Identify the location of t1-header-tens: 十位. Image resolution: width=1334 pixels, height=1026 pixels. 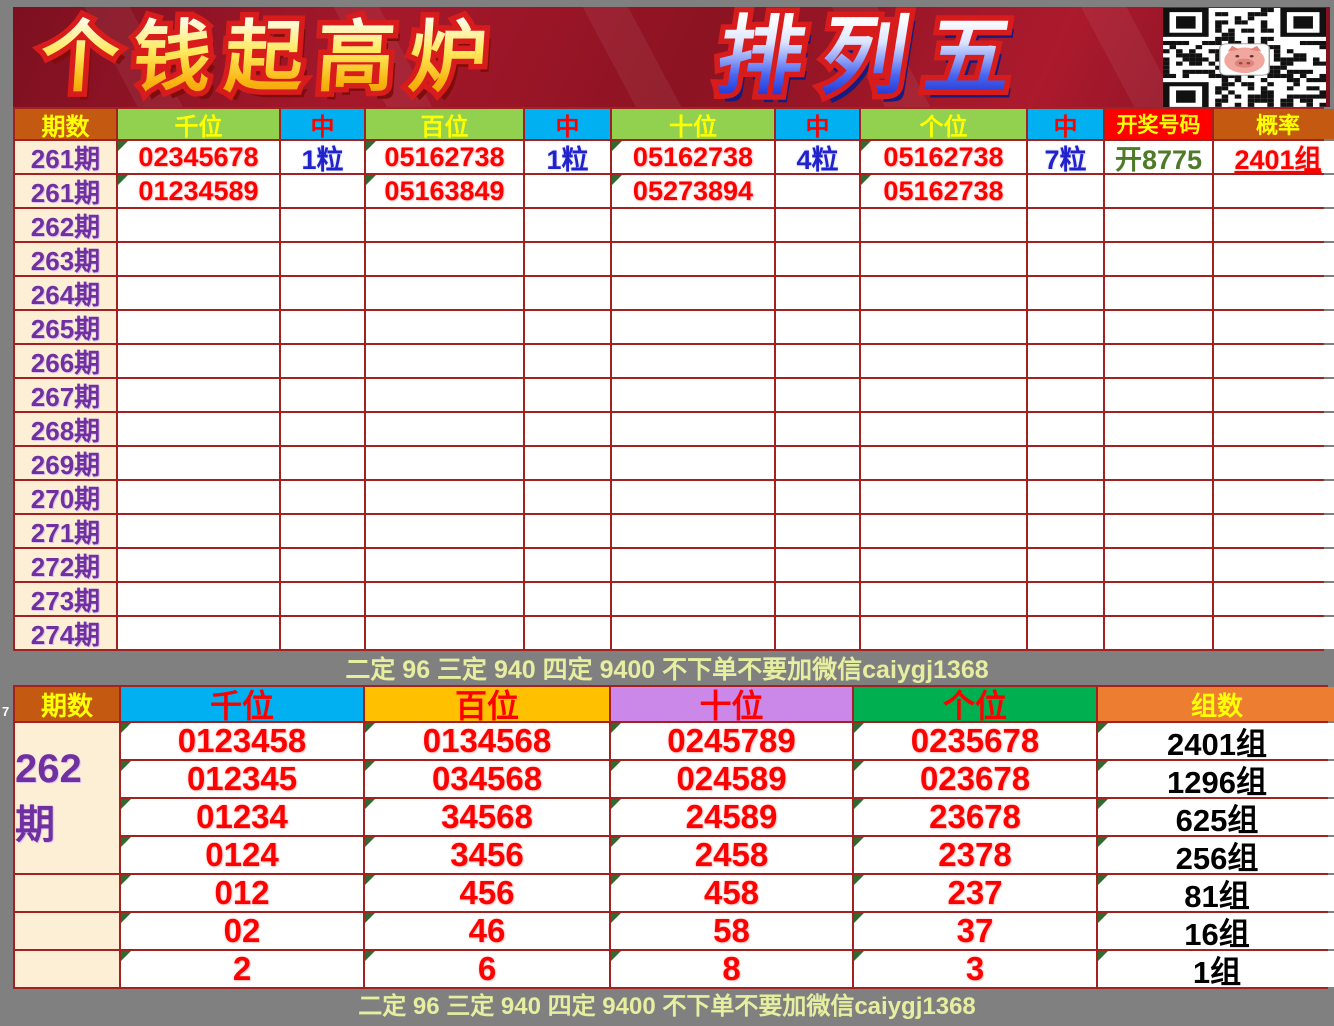
(693, 124).